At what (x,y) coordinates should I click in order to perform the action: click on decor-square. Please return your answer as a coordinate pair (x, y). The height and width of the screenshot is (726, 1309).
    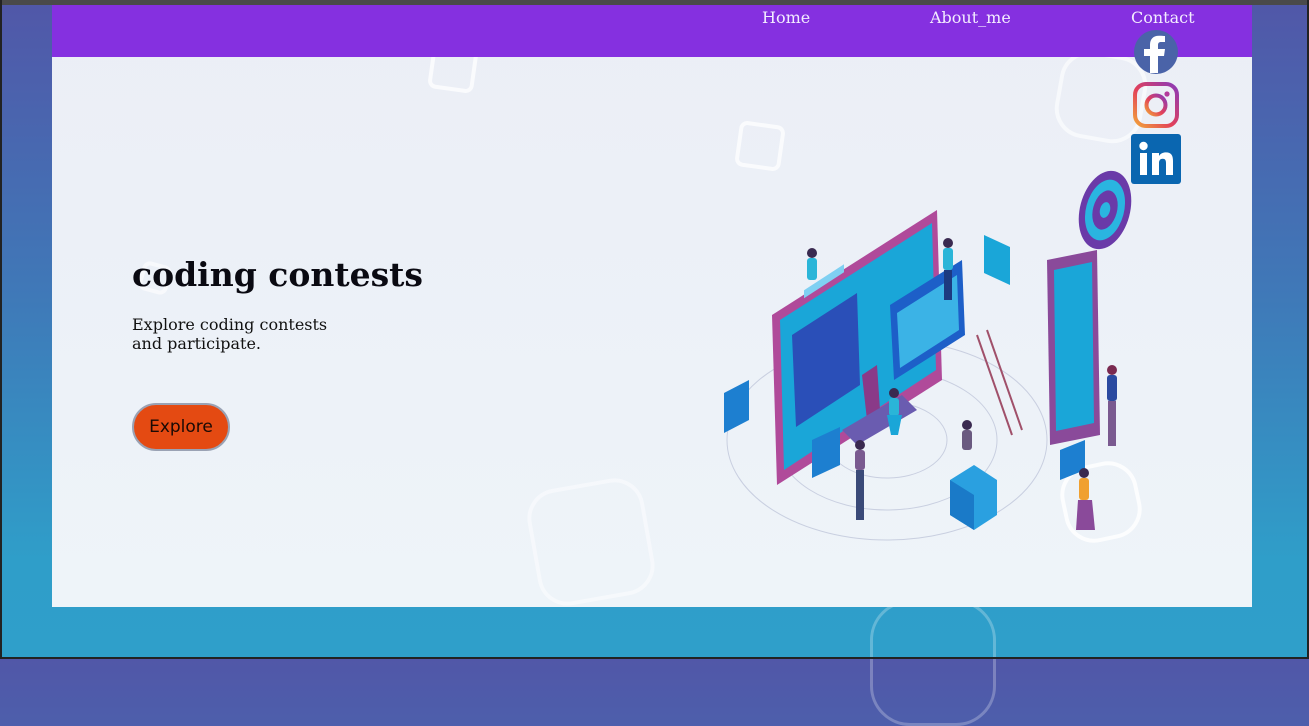
    Looking at the image, I should click on (591, 540).